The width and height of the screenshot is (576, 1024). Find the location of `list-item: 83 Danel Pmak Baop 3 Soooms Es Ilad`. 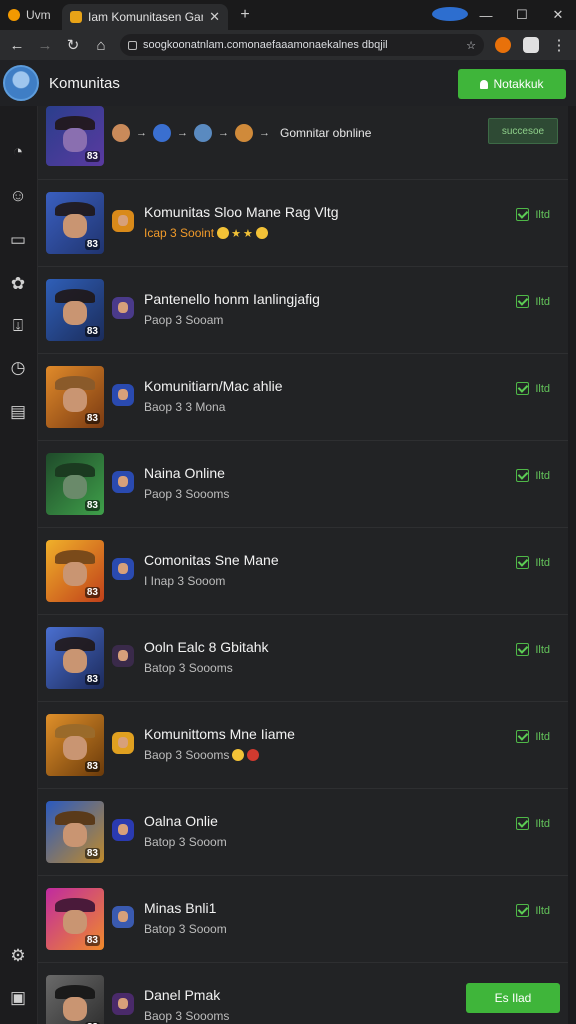

list-item: 83 Danel Pmak Baop 3 Soooms Es Ilad is located at coordinates (303, 993).